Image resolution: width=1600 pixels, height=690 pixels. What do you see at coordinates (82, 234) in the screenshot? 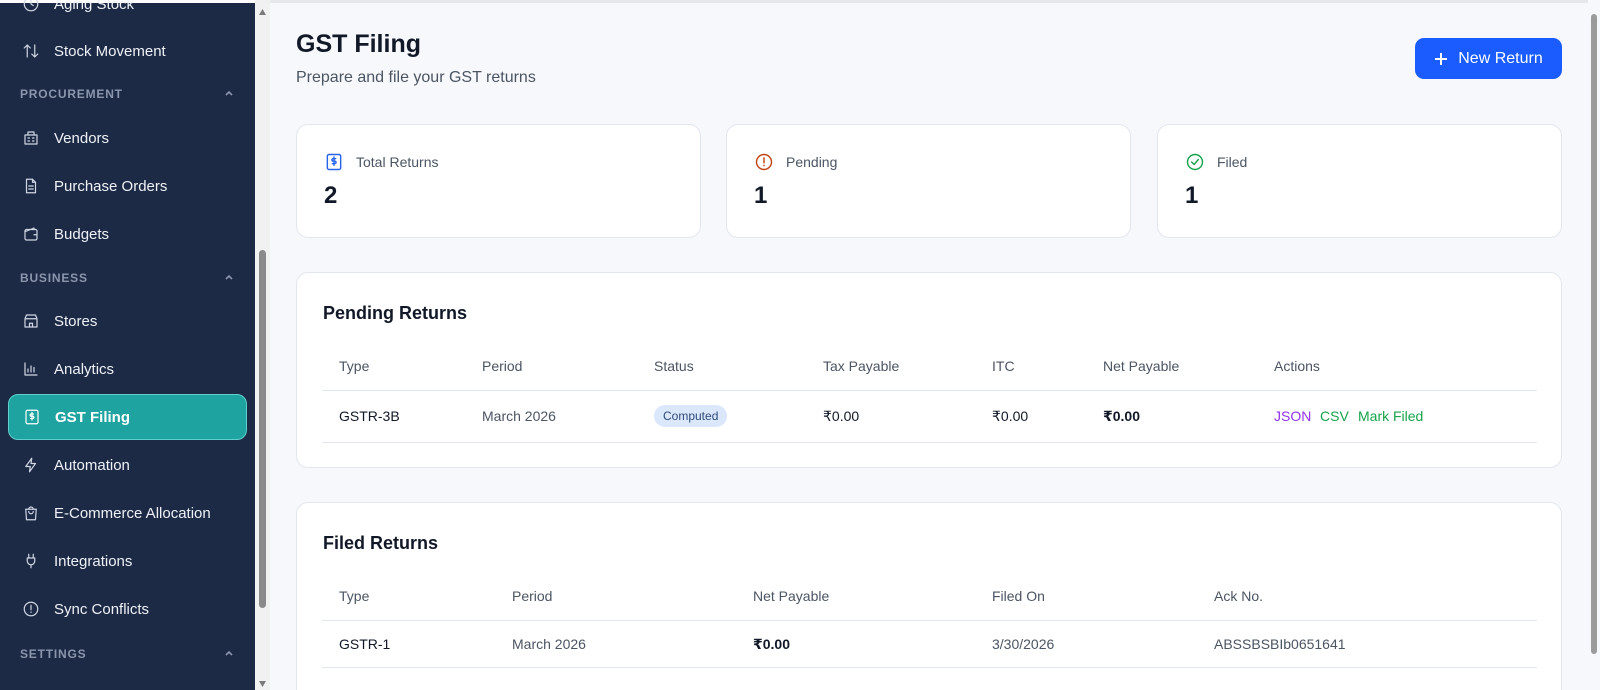
I see `sidebar-item-label: Budgets` at bounding box center [82, 234].